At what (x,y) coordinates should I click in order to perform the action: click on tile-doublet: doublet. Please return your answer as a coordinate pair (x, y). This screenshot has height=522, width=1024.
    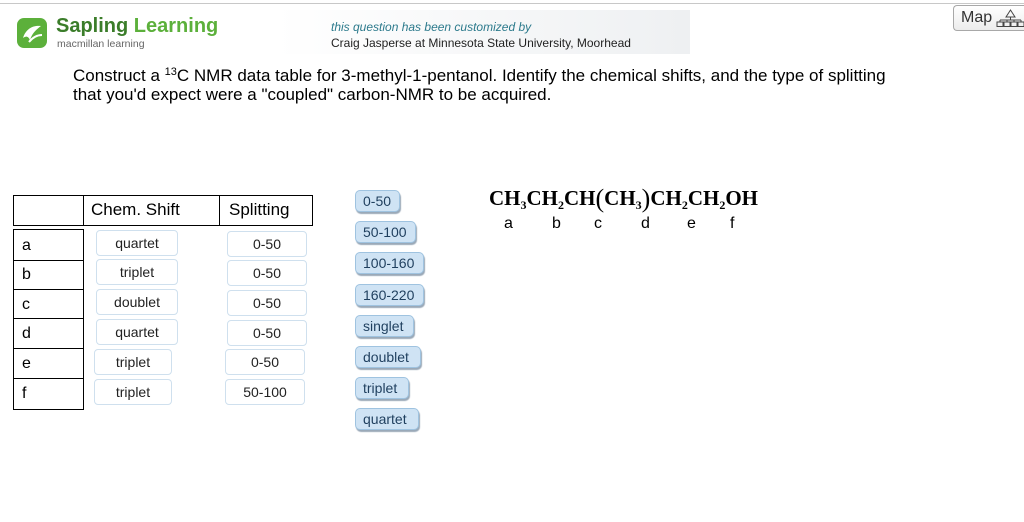
    Looking at the image, I should click on (388, 357).